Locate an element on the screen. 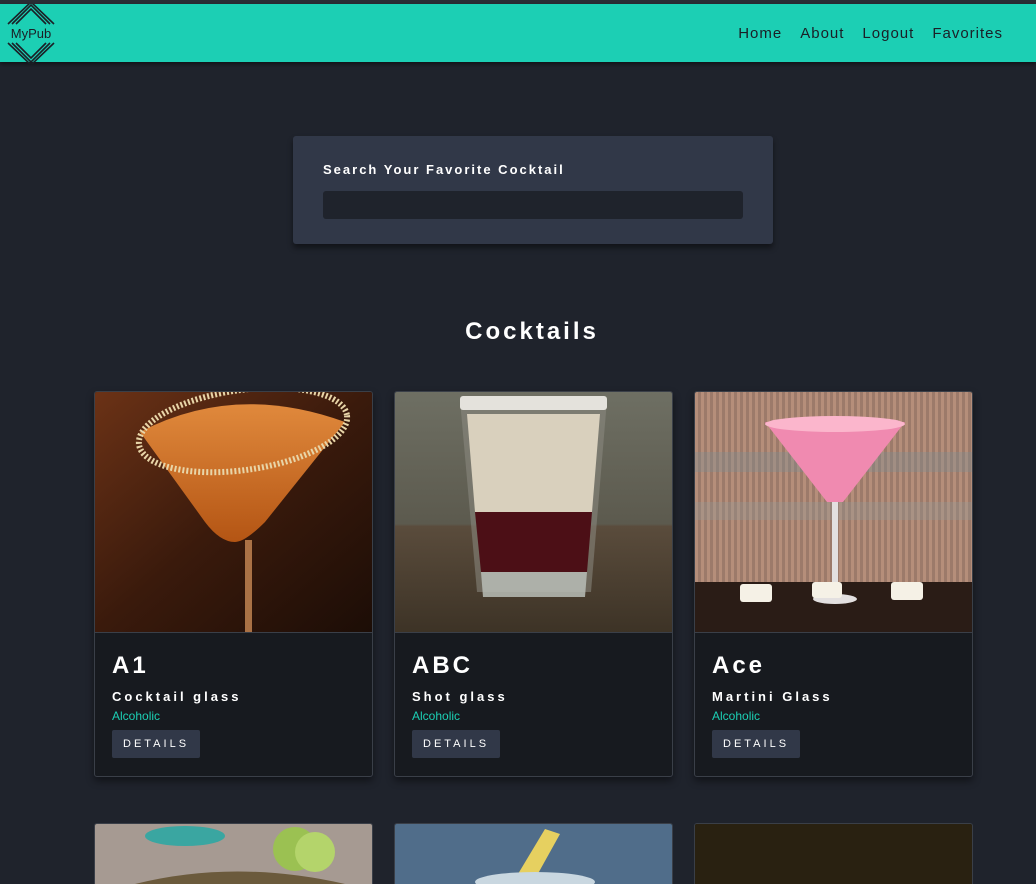 The image size is (1036, 884). nav-favorites-link: Favorites is located at coordinates (967, 33).